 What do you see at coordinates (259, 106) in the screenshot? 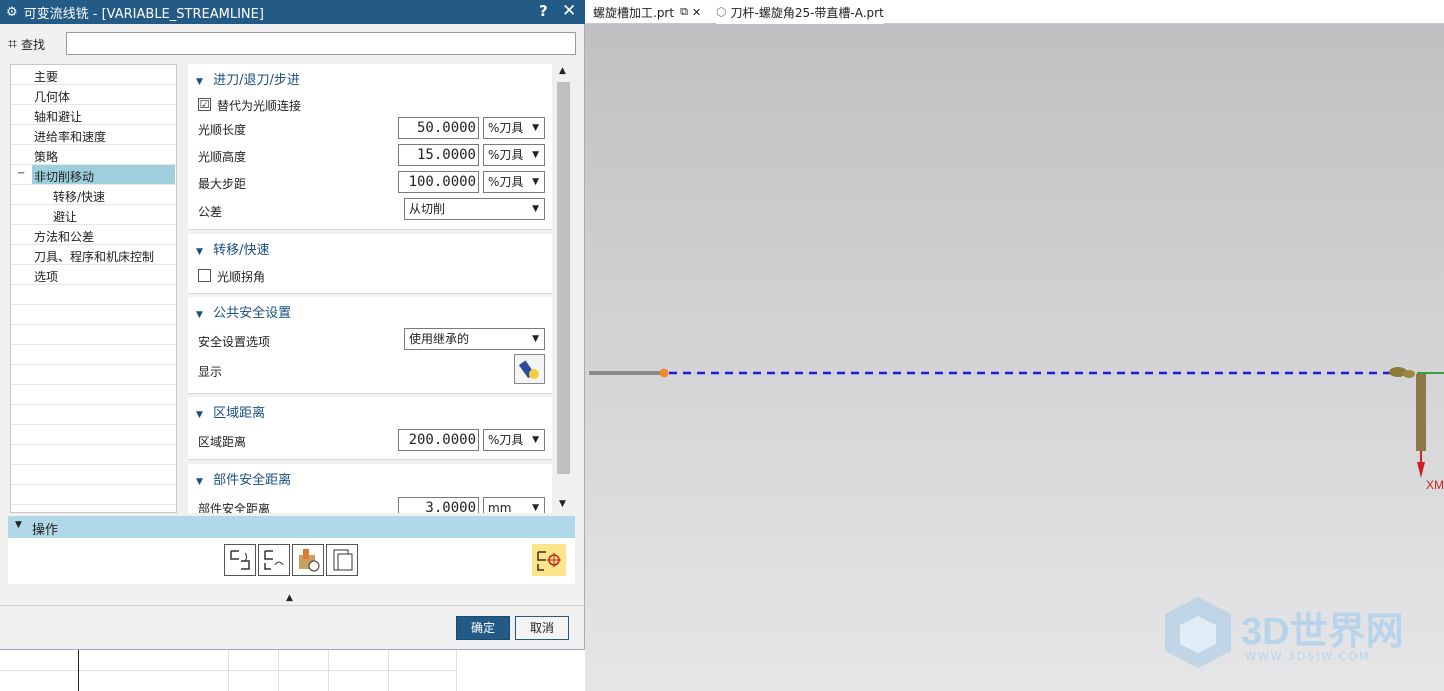
I see `smooth-label: 替代为光顺连接` at bounding box center [259, 106].